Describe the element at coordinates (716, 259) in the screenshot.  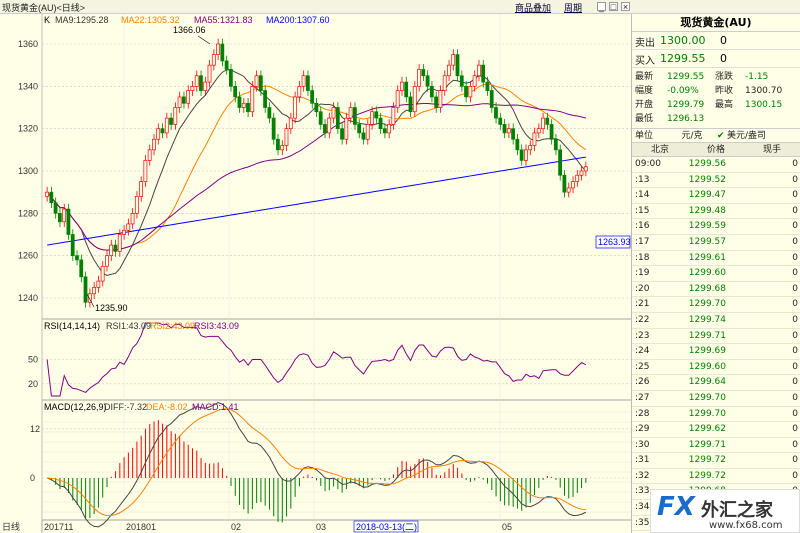
I see `tick-row: :18 1299.61 0` at that location.